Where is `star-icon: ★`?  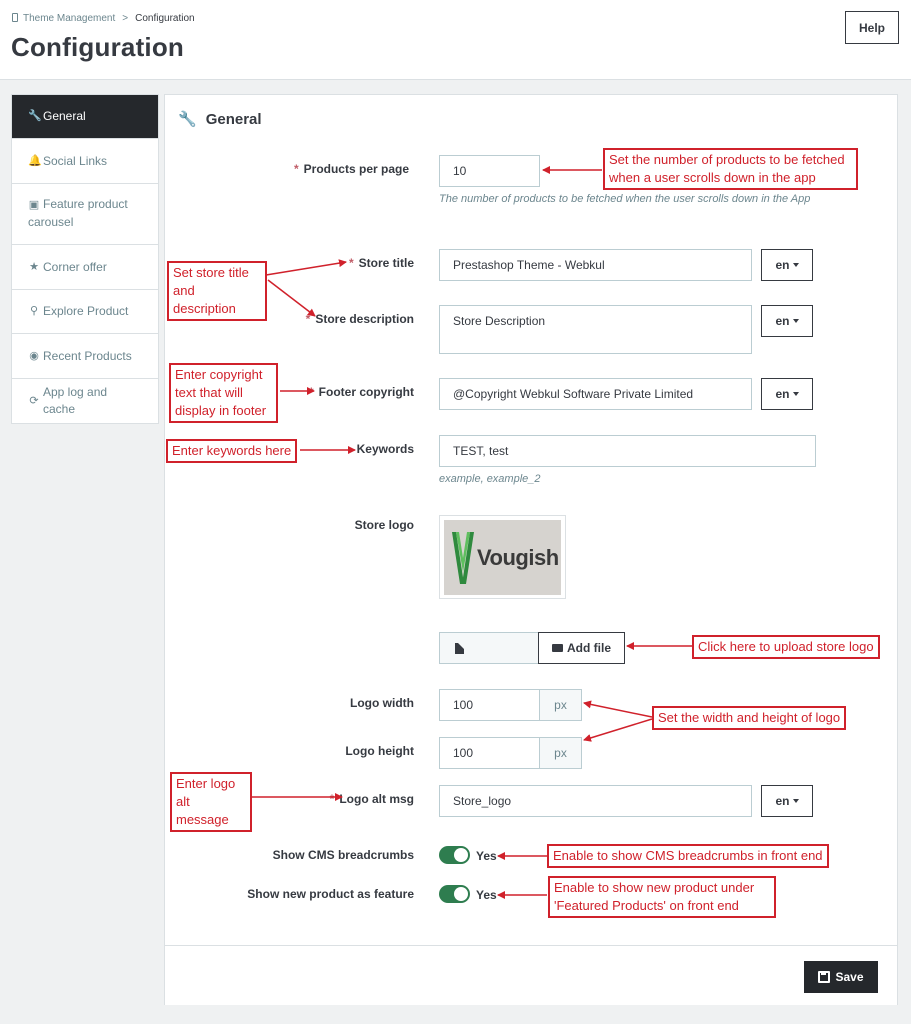 star-icon: ★ is located at coordinates (34, 266).